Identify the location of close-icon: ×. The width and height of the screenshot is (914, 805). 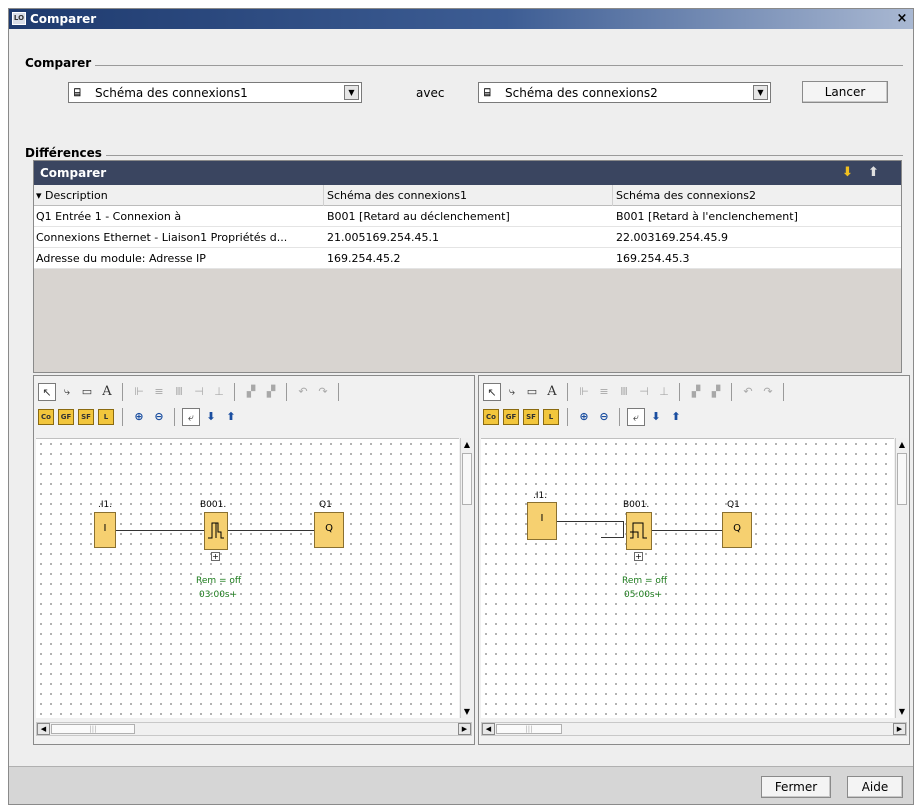
(902, 19).